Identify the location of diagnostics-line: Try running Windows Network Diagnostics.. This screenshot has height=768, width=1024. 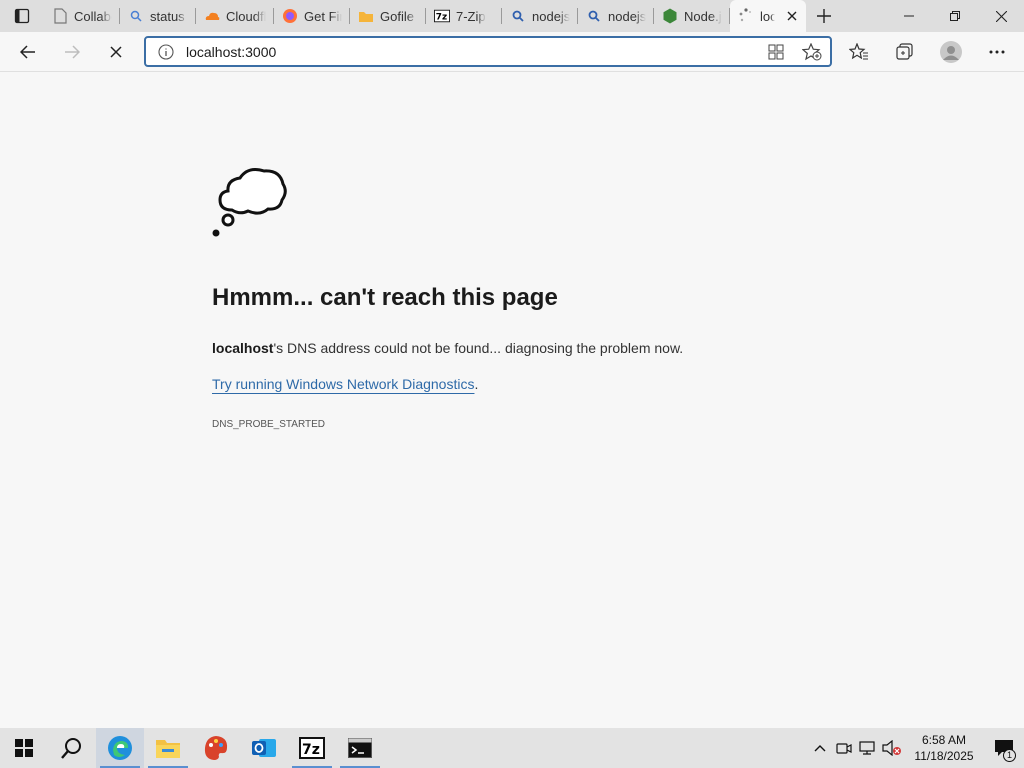
(345, 384).